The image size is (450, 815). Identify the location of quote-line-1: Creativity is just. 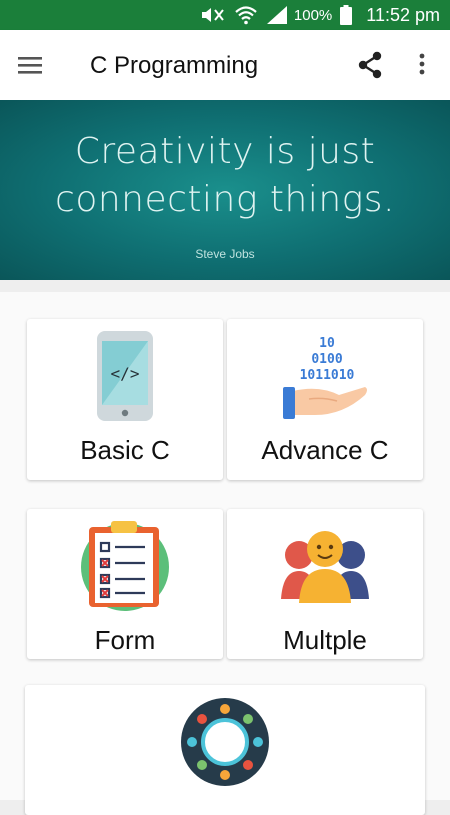
(225, 151).